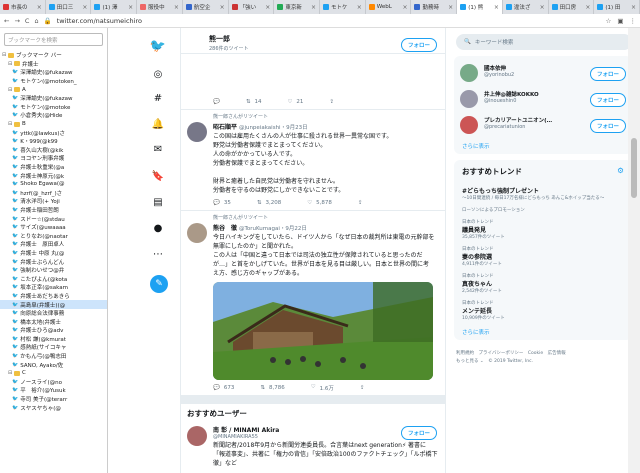 This screenshot has width=640, height=473. Describe the element at coordinates (634, 250) in the screenshot. I see `scrollbar` at that location.